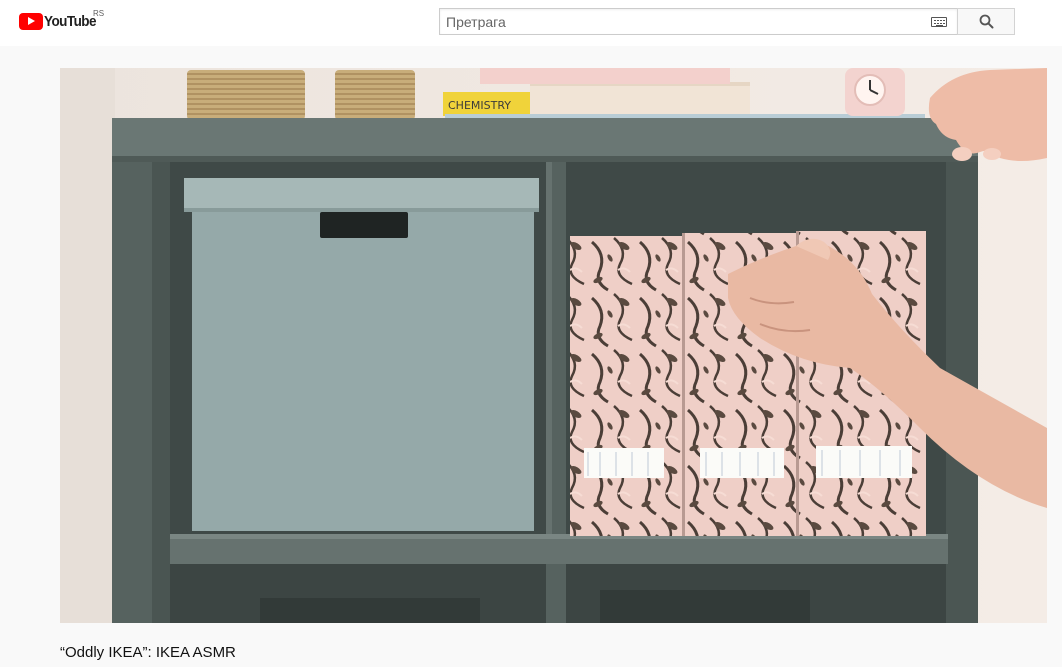  I want to click on search-bar, so click(727, 21).